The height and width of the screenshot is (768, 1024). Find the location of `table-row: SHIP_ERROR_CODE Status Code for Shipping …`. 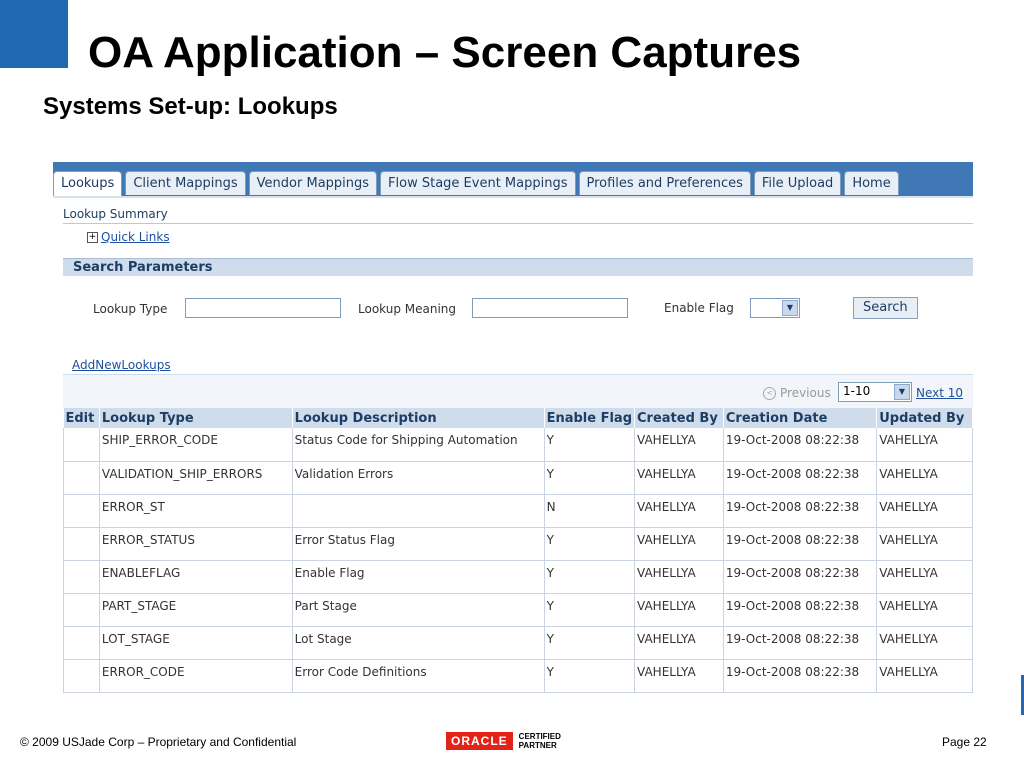

table-row: SHIP_ERROR_CODE Status Code for Shipping … is located at coordinates (518, 445).